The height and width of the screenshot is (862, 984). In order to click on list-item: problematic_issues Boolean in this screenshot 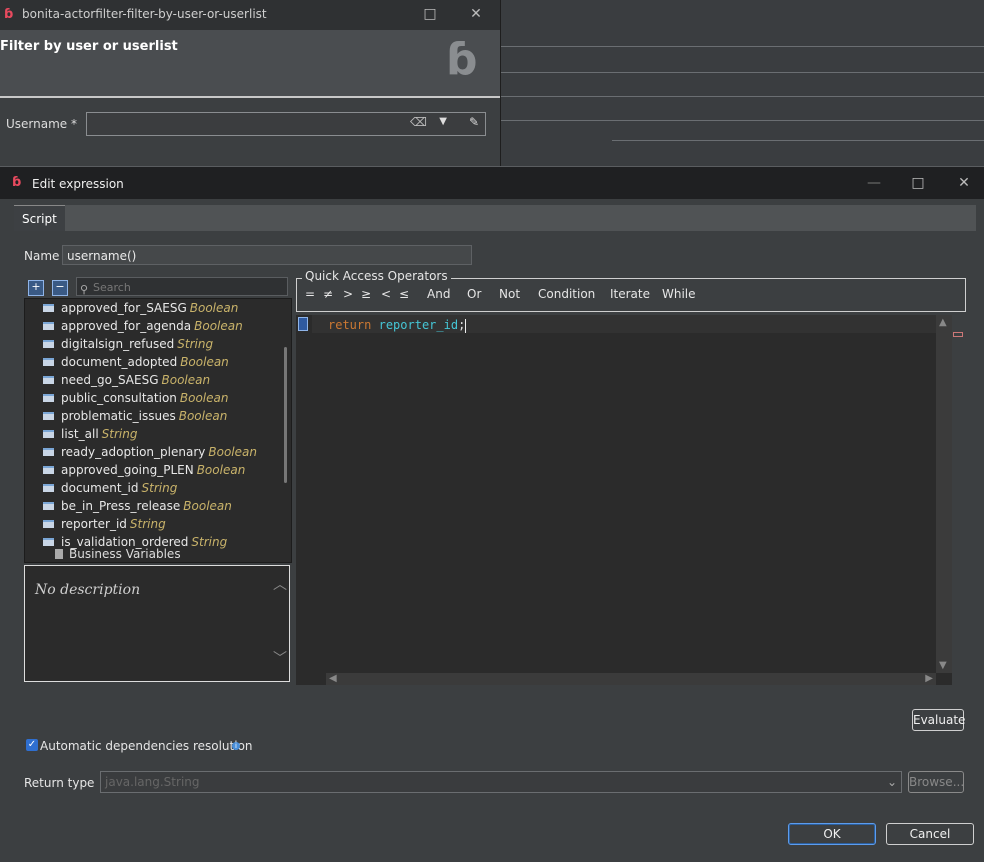, I will do `click(135, 416)`.